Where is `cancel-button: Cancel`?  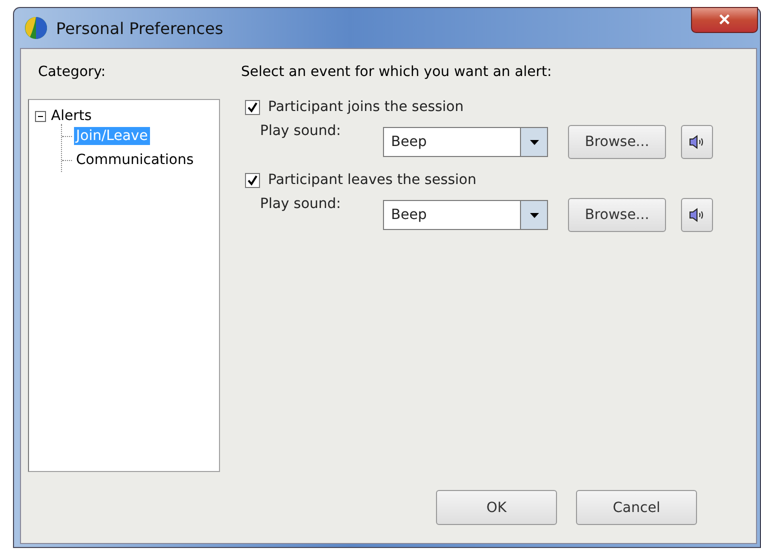 cancel-button: Cancel is located at coordinates (636, 507).